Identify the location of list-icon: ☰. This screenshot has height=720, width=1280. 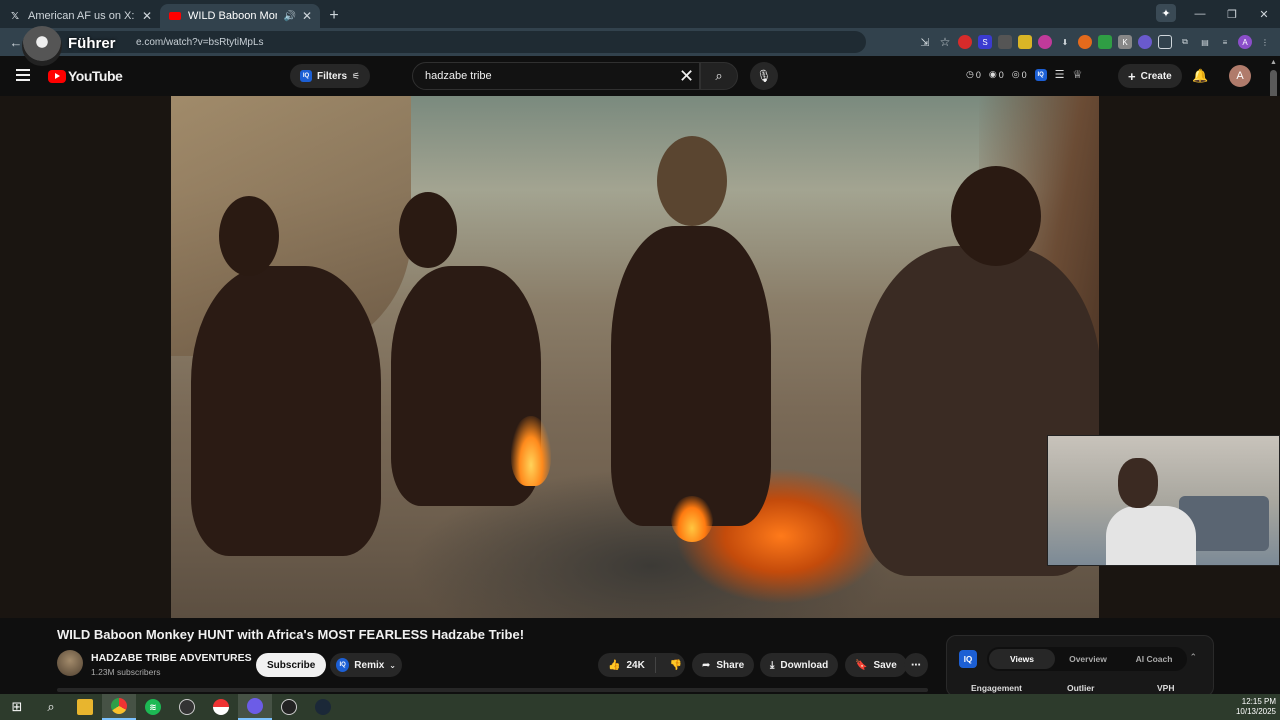
(1060, 74).